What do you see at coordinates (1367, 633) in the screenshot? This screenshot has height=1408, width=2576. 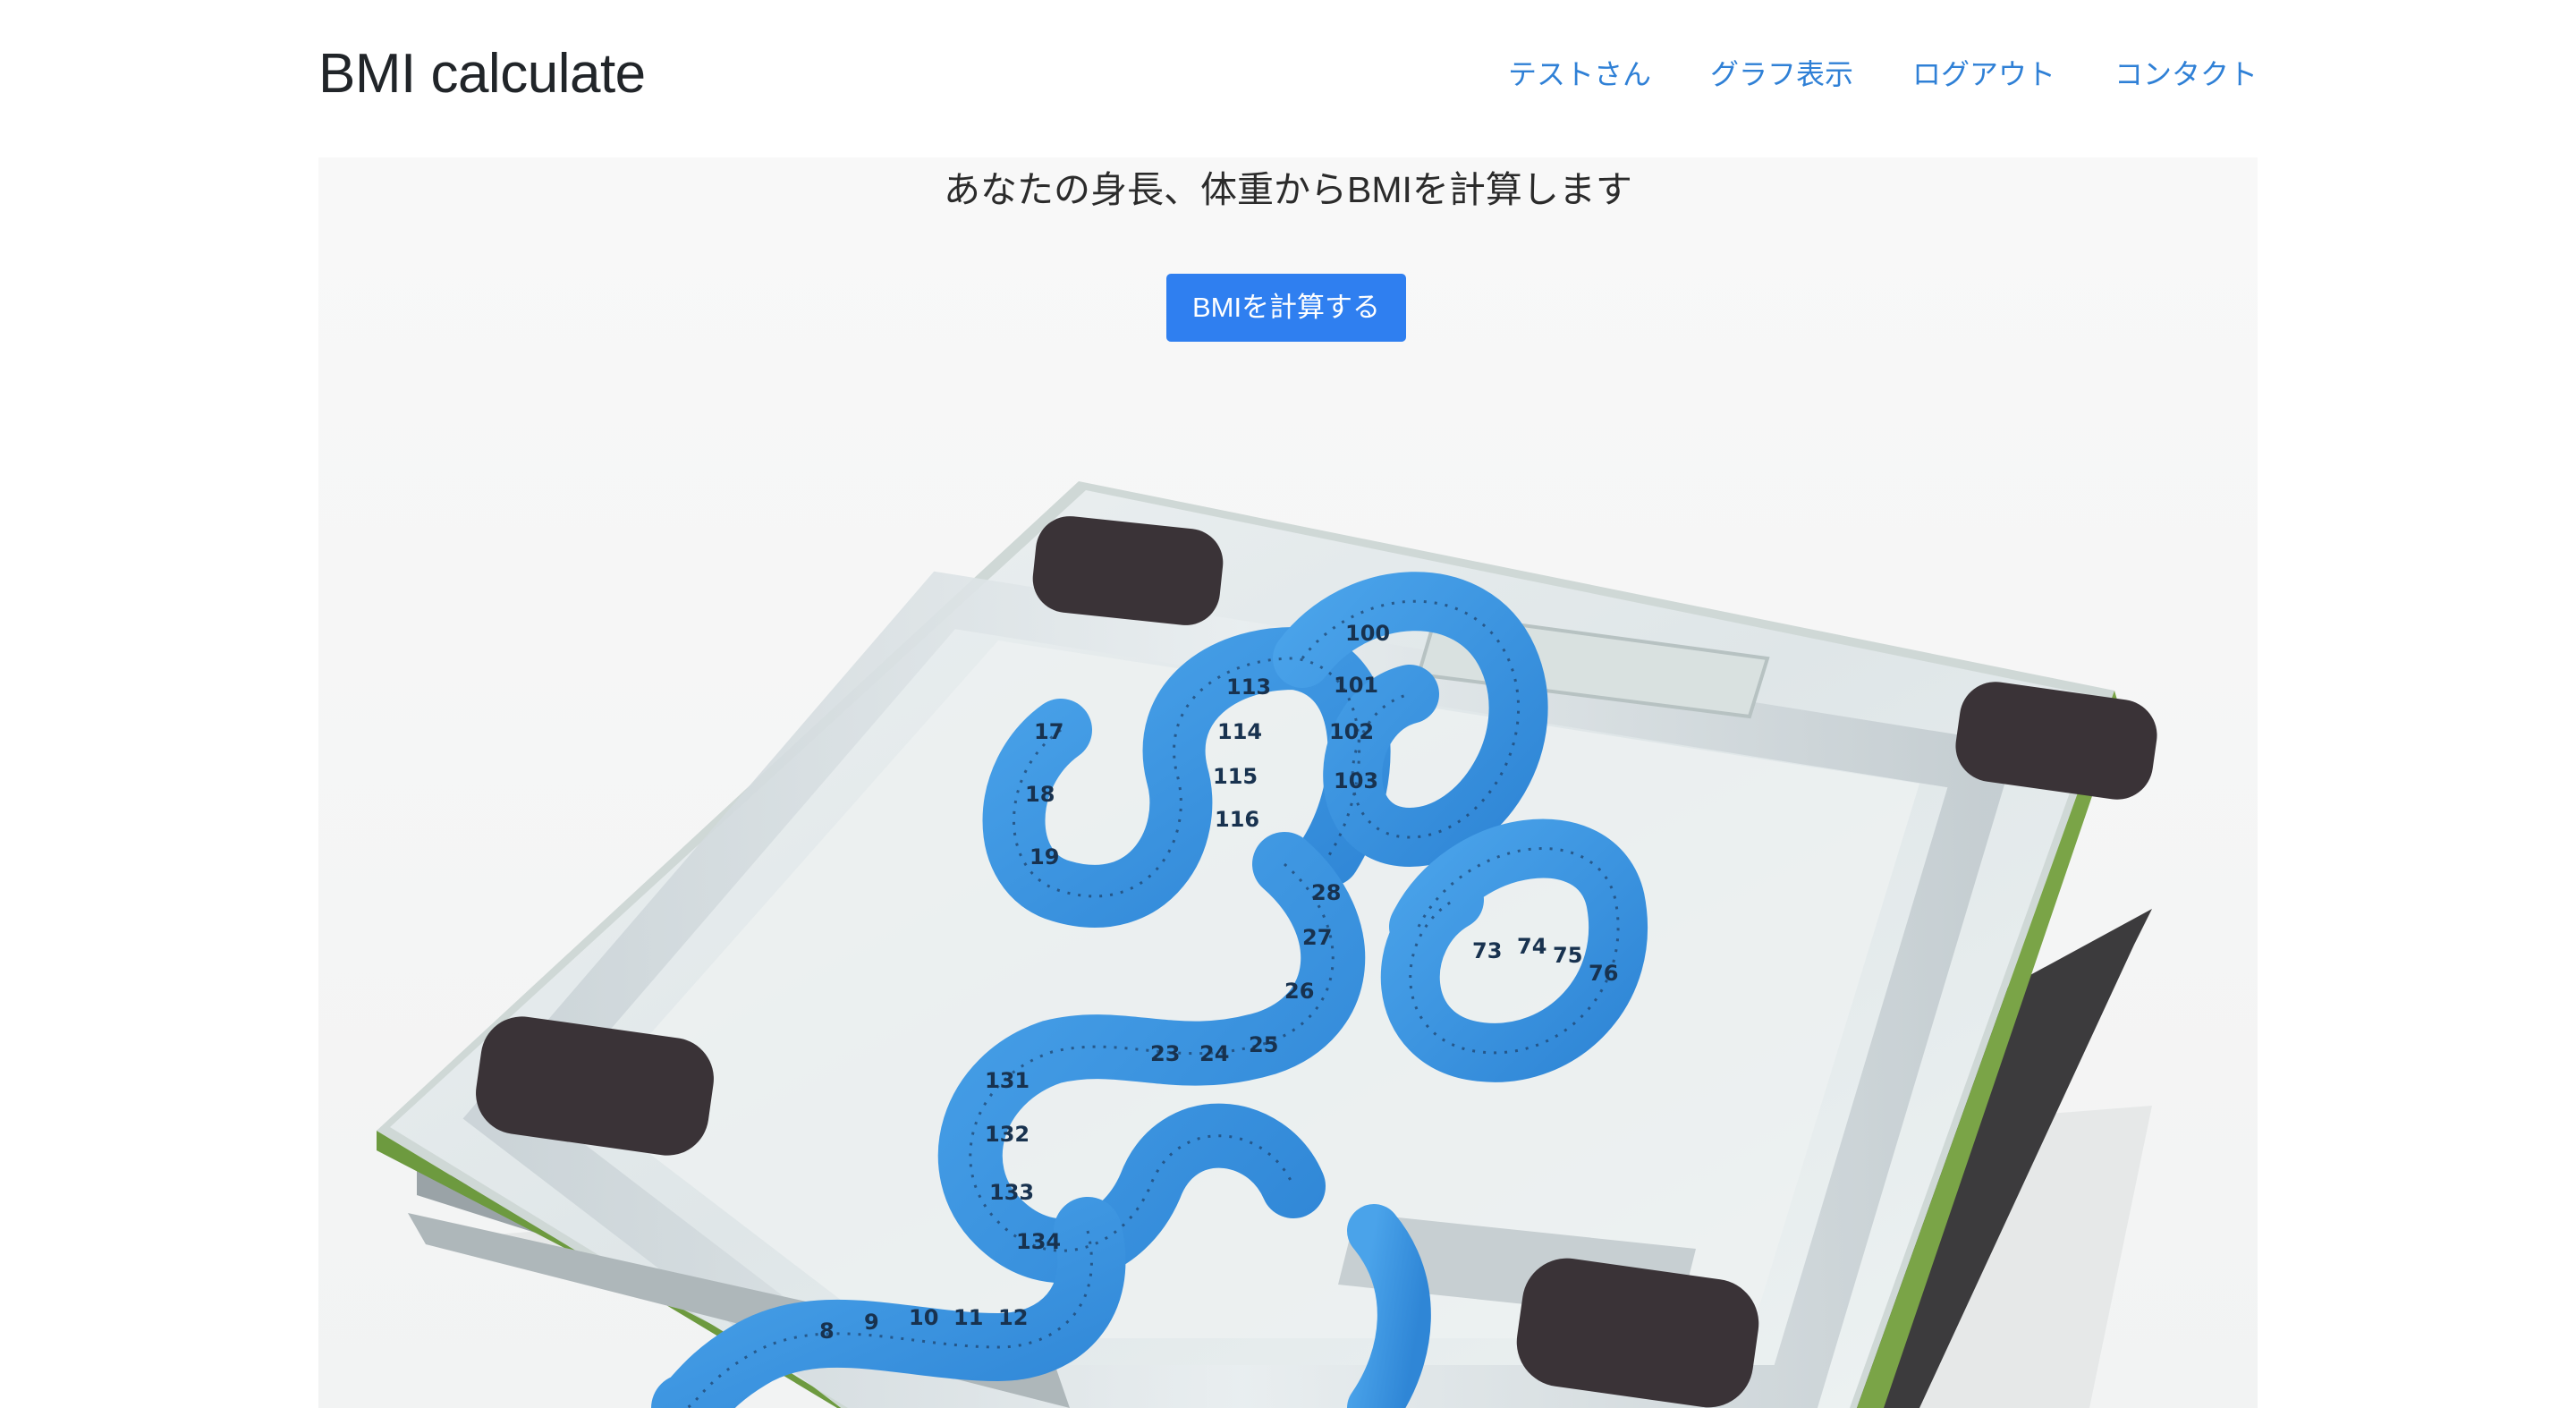 I see `tape-label: 100` at bounding box center [1367, 633].